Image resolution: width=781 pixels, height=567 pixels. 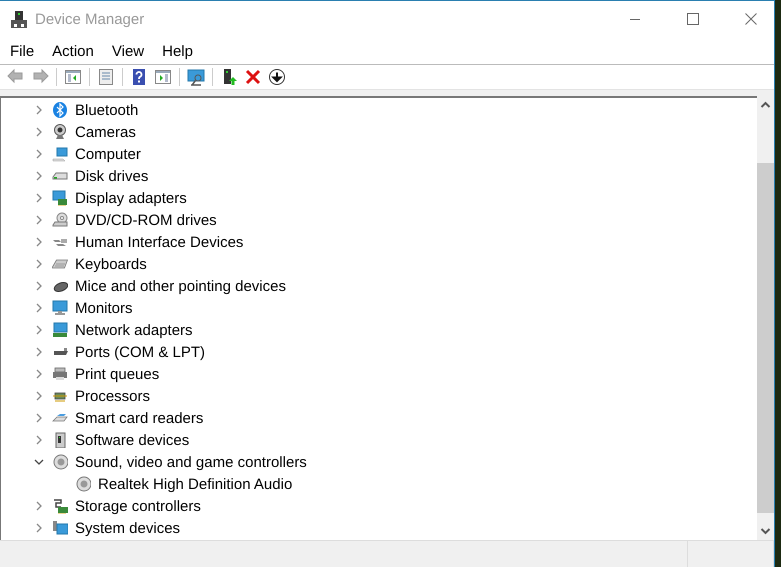 What do you see at coordinates (19, 20) in the screenshot?
I see `device-manager-icon` at bounding box center [19, 20].